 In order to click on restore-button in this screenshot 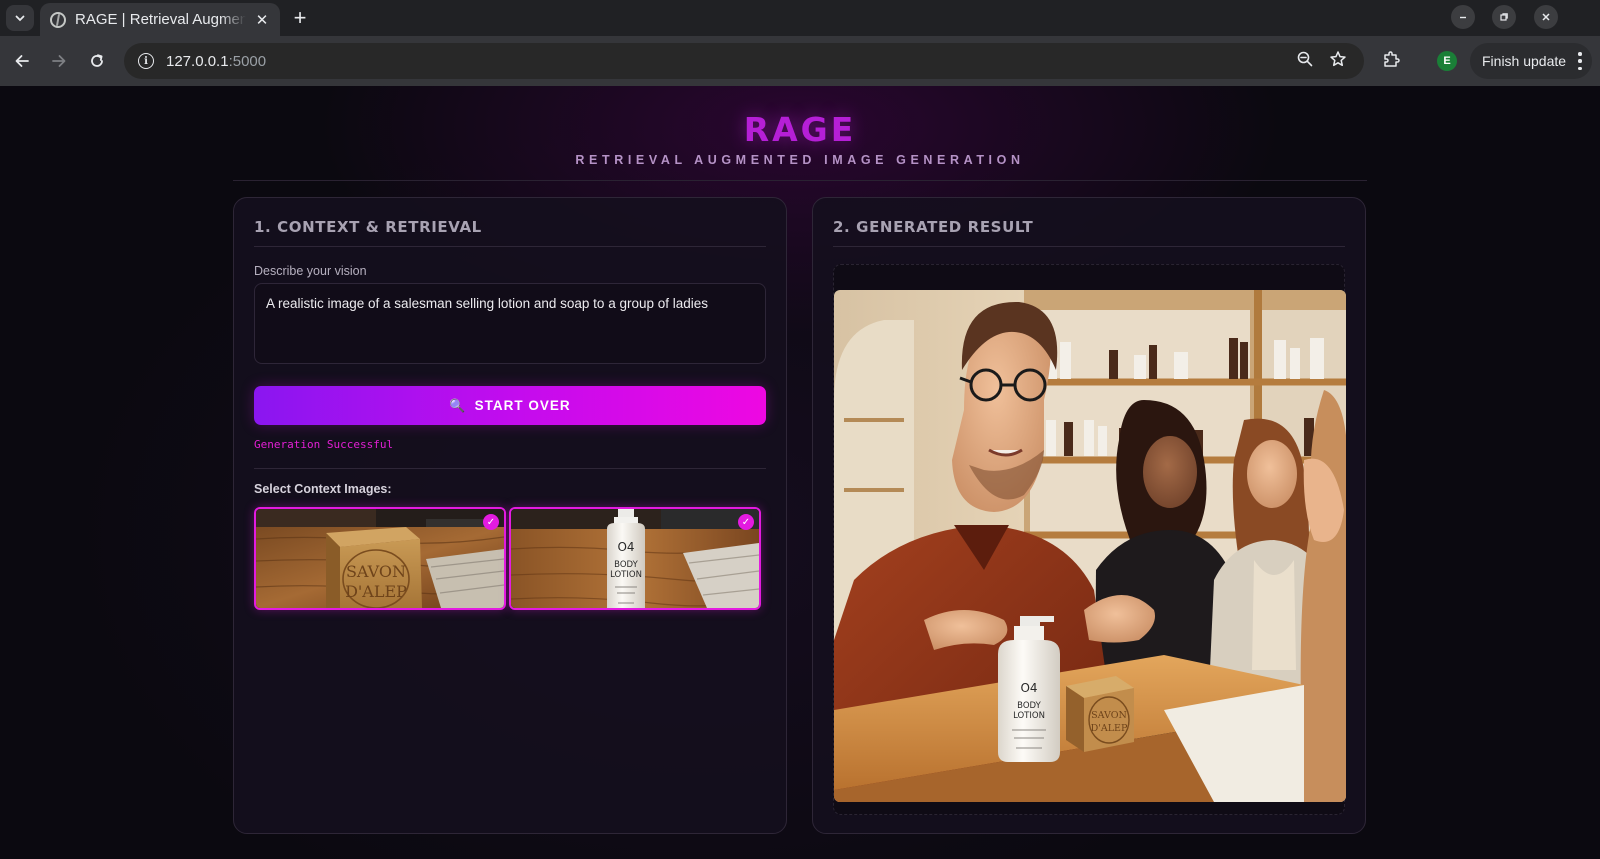, I will do `click(1504, 17)`.